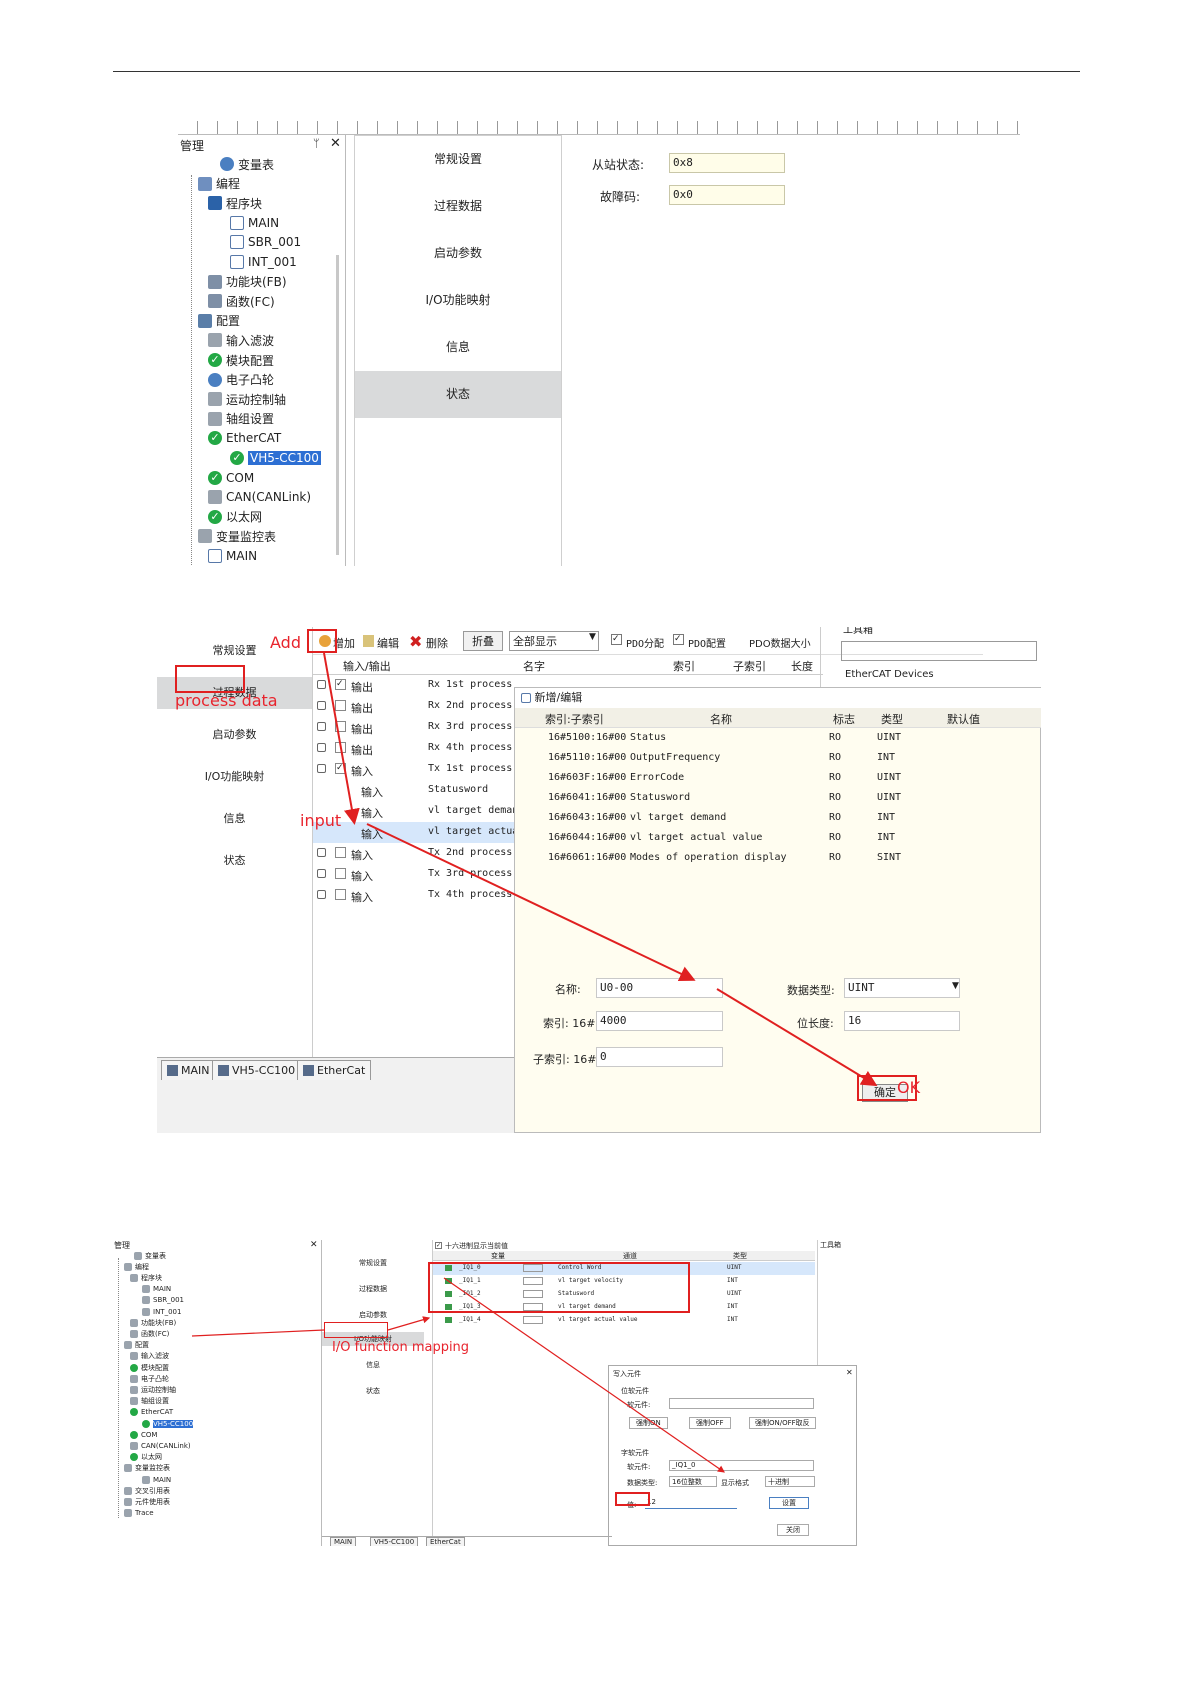 The width and height of the screenshot is (1191, 1684). I want to click on fc-icon, so click(215, 301).